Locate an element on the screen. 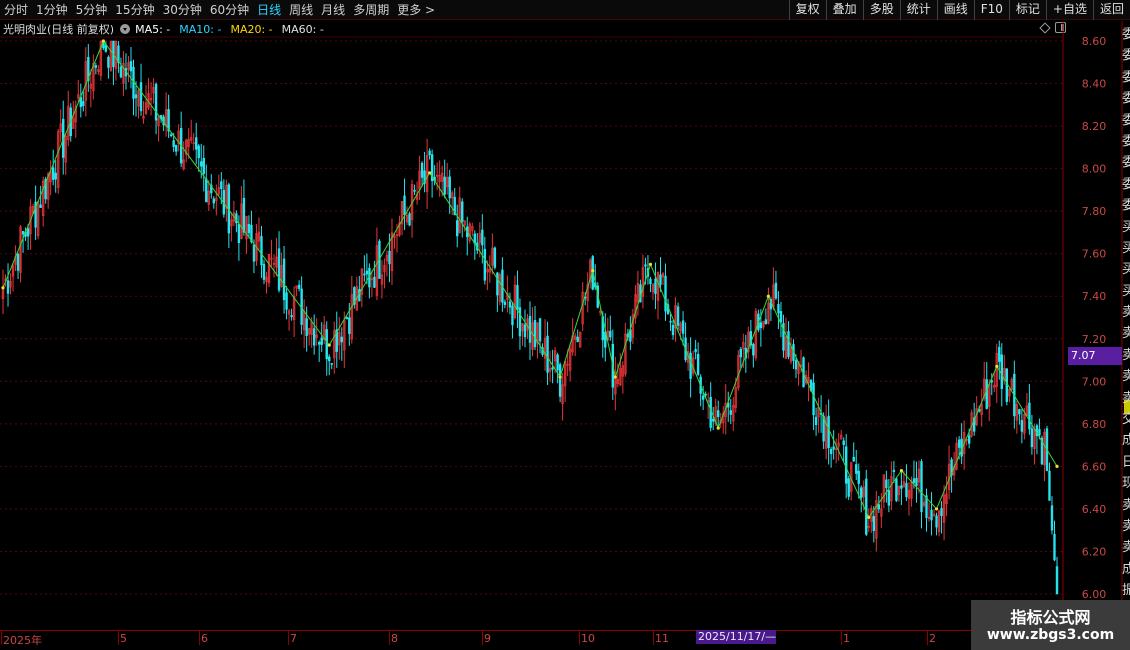 The image size is (1130, 650). side-label-4: 委 is located at coordinates (1126, 120).